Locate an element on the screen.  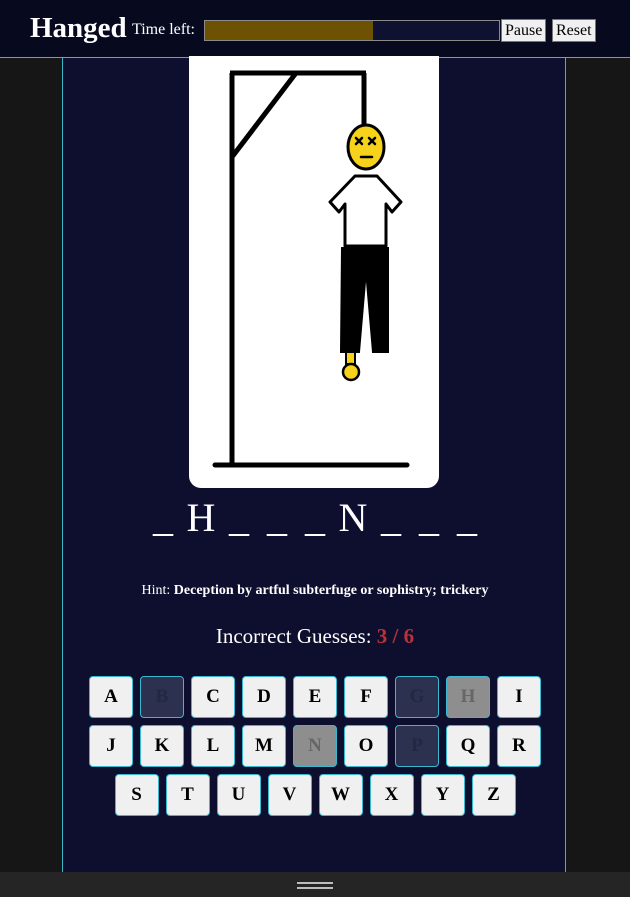
letter-key-a: A is located at coordinates (111, 697).